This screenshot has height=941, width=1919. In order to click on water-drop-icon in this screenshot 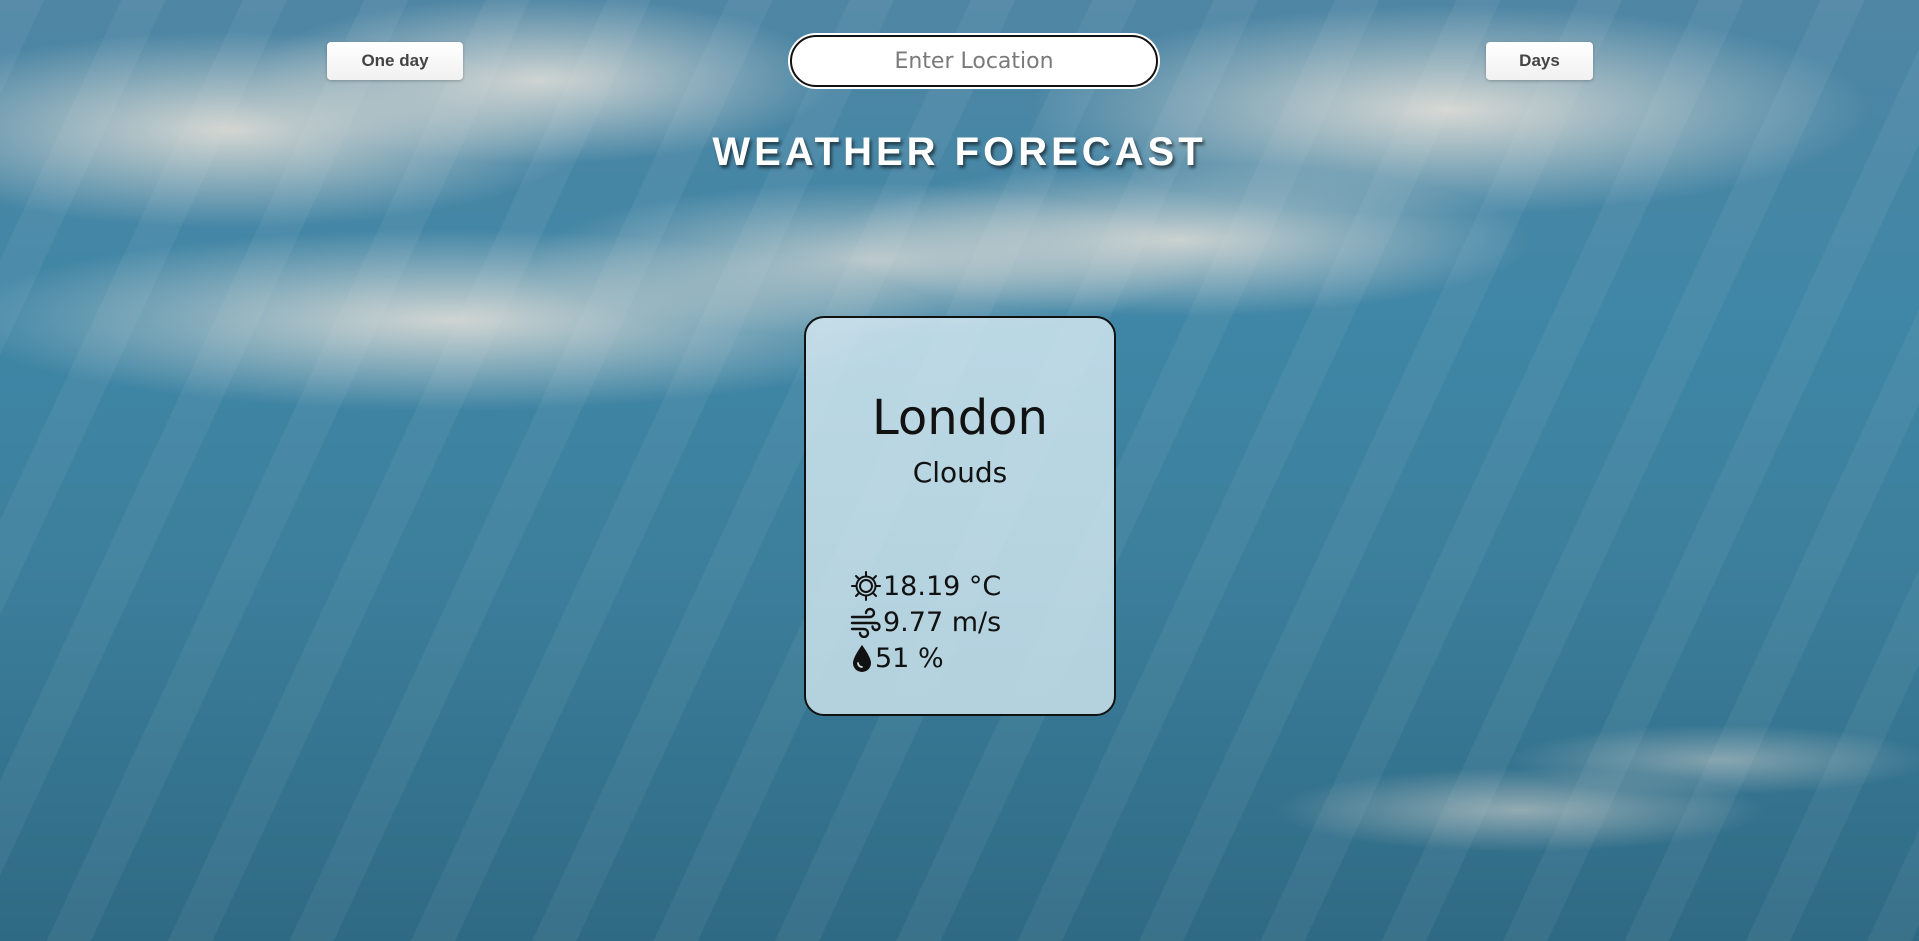, I will do `click(862, 658)`.